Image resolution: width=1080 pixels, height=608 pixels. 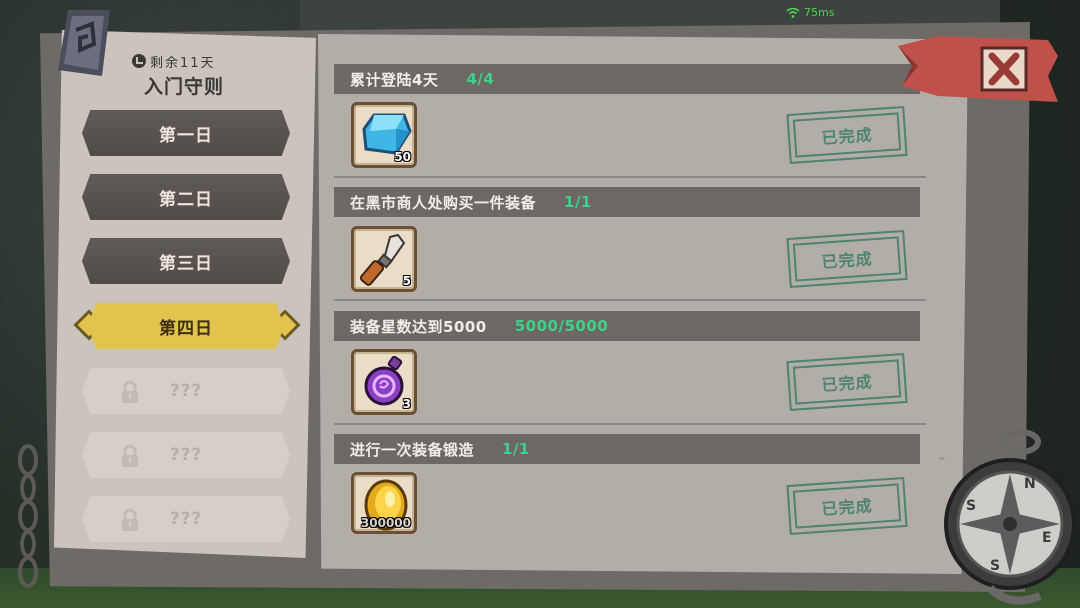 I want to click on task-header: 累计登陆4天 4/4, so click(x=627, y=79).